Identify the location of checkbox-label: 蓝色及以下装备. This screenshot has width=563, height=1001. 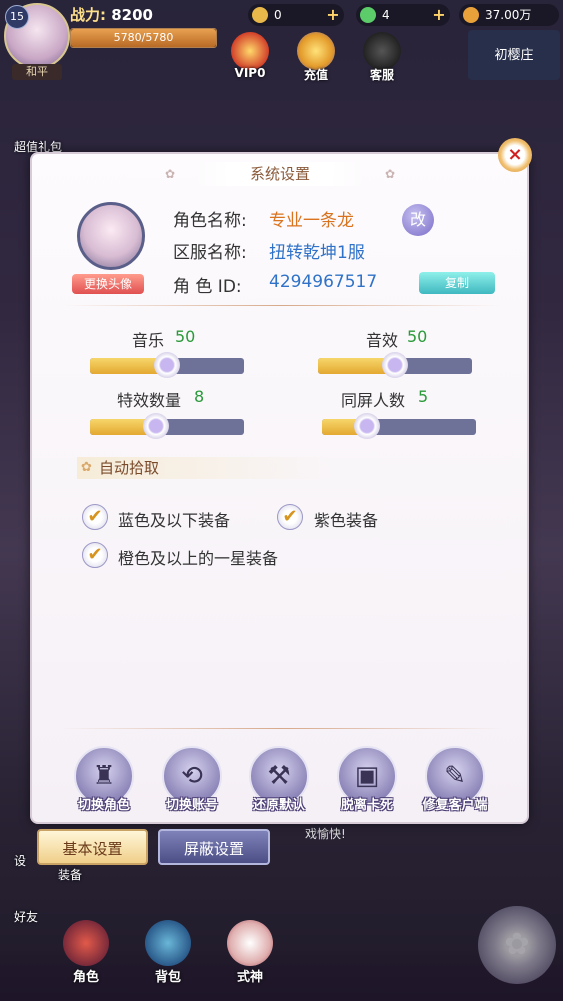
(174, 520).